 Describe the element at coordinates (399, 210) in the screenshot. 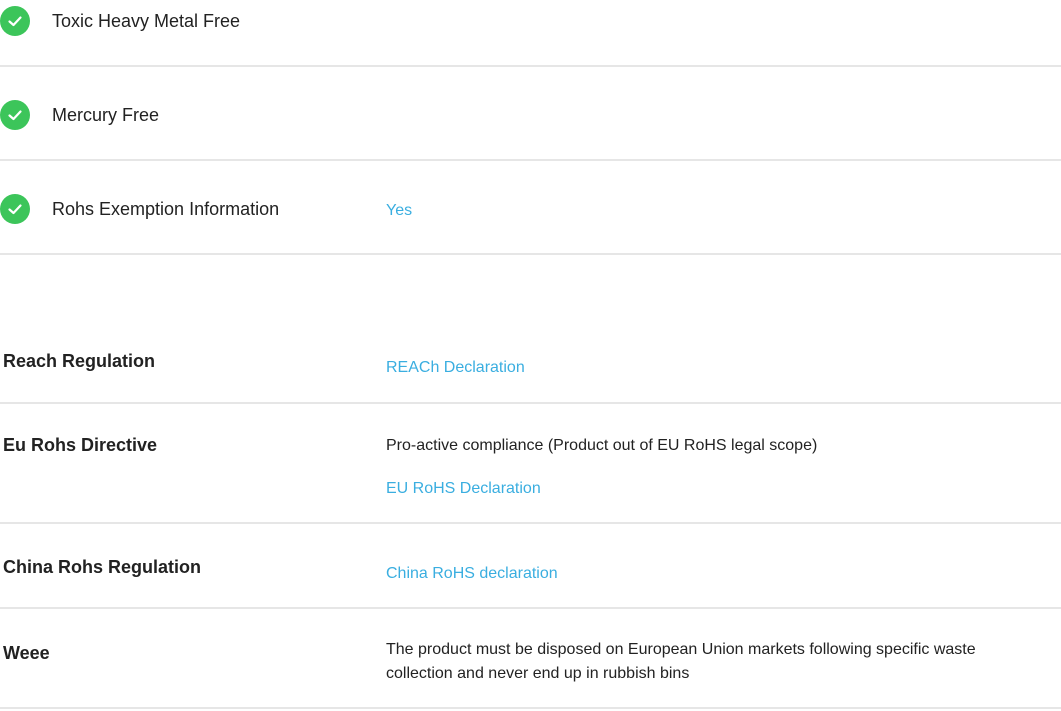

I see `rohs-exemption-value: Yes` at that location.